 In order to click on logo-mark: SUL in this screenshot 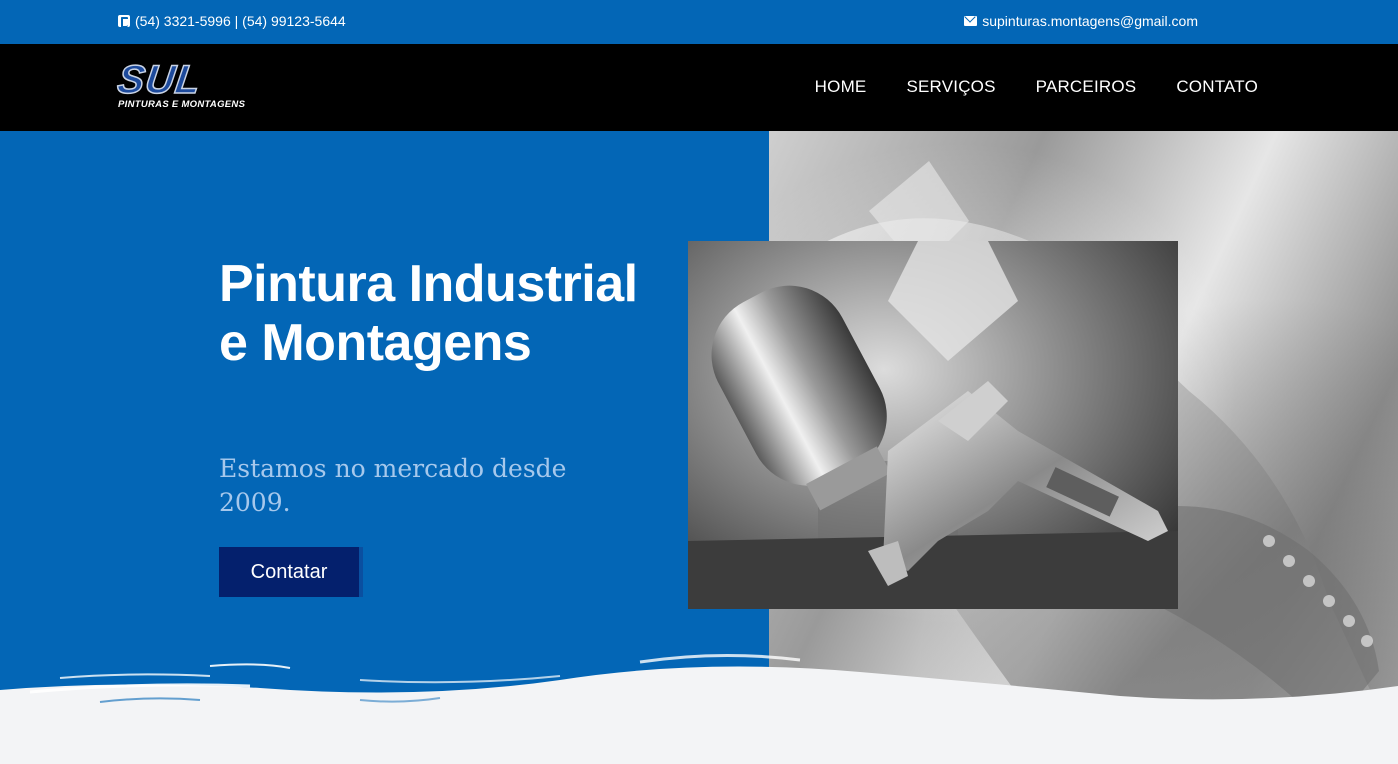, I will do `click(159, 80)`.